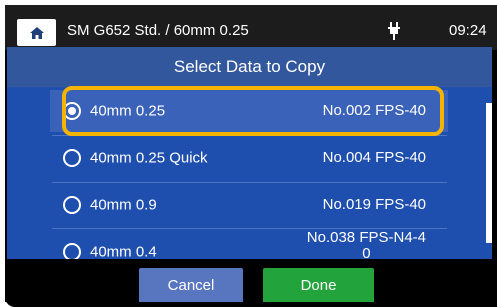 The height and width of the screenshot is (307, 497). I want to click on list-item: 40mm 0.4 No.038 FPS-N4-4 0, so click(249, 245).